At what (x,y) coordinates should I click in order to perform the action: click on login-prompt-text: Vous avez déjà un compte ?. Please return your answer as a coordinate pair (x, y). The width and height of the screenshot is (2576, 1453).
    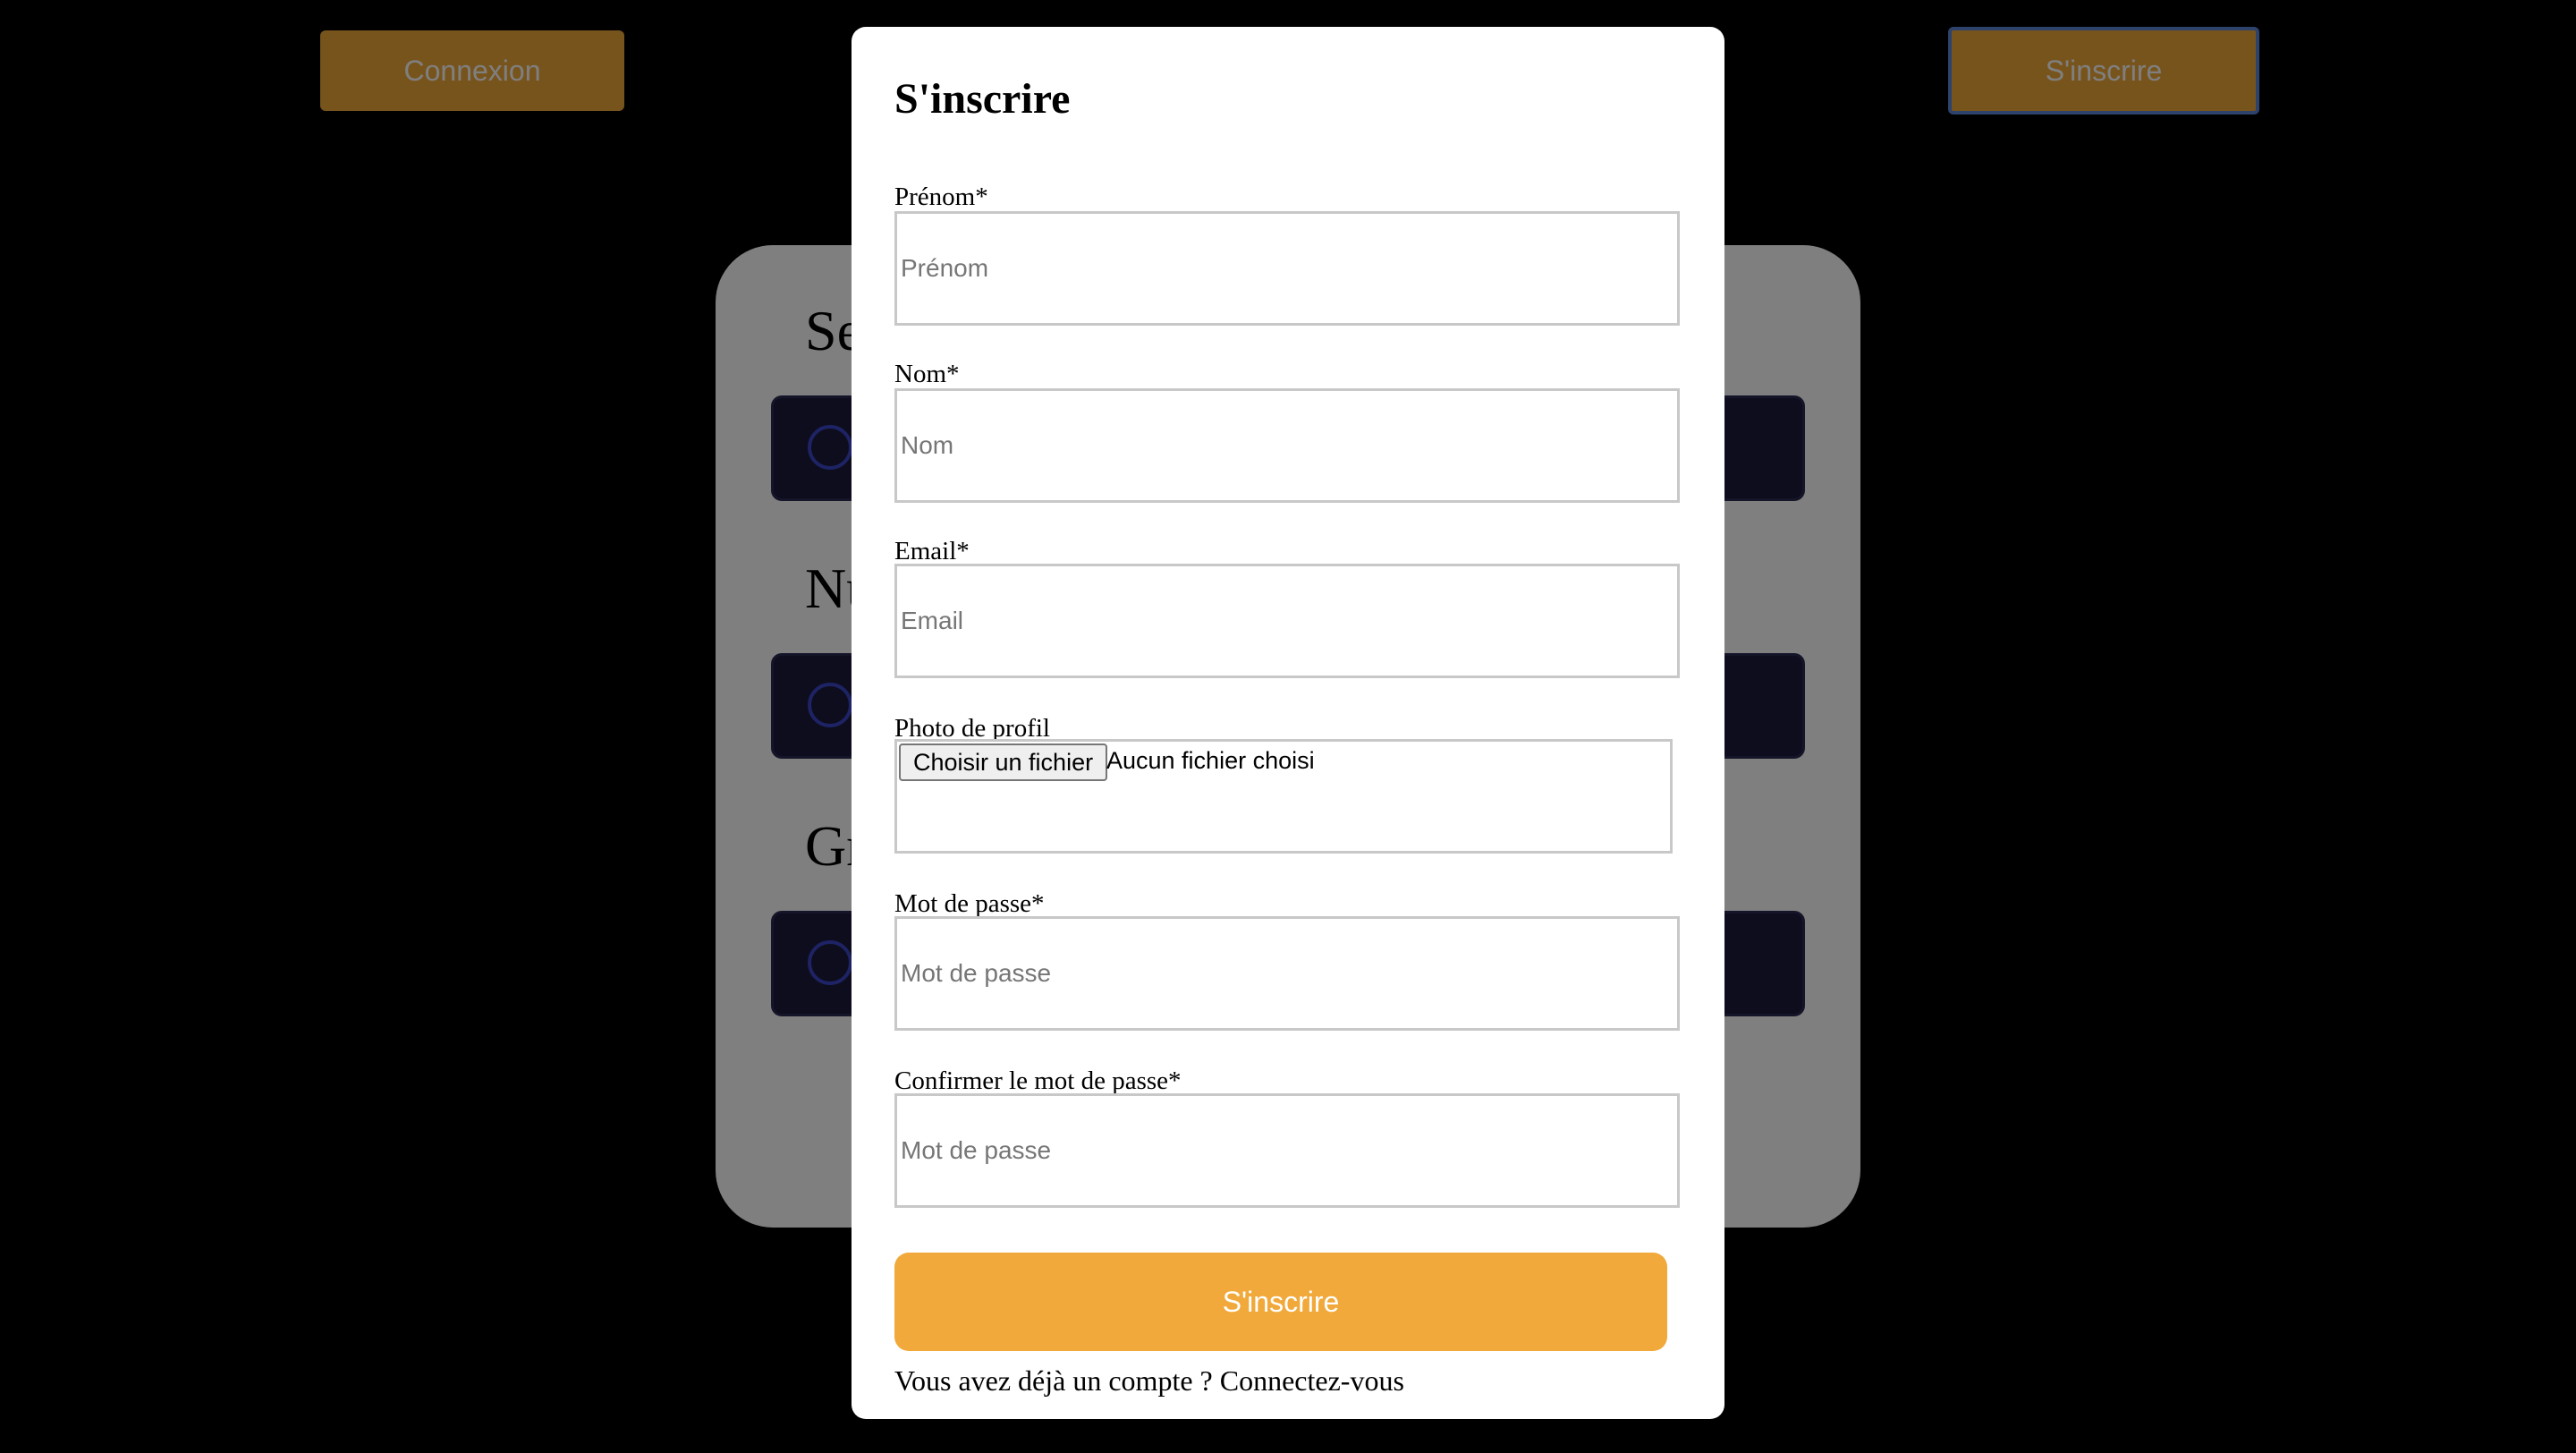
    Looking at the image, I should click on (1057, 1380).